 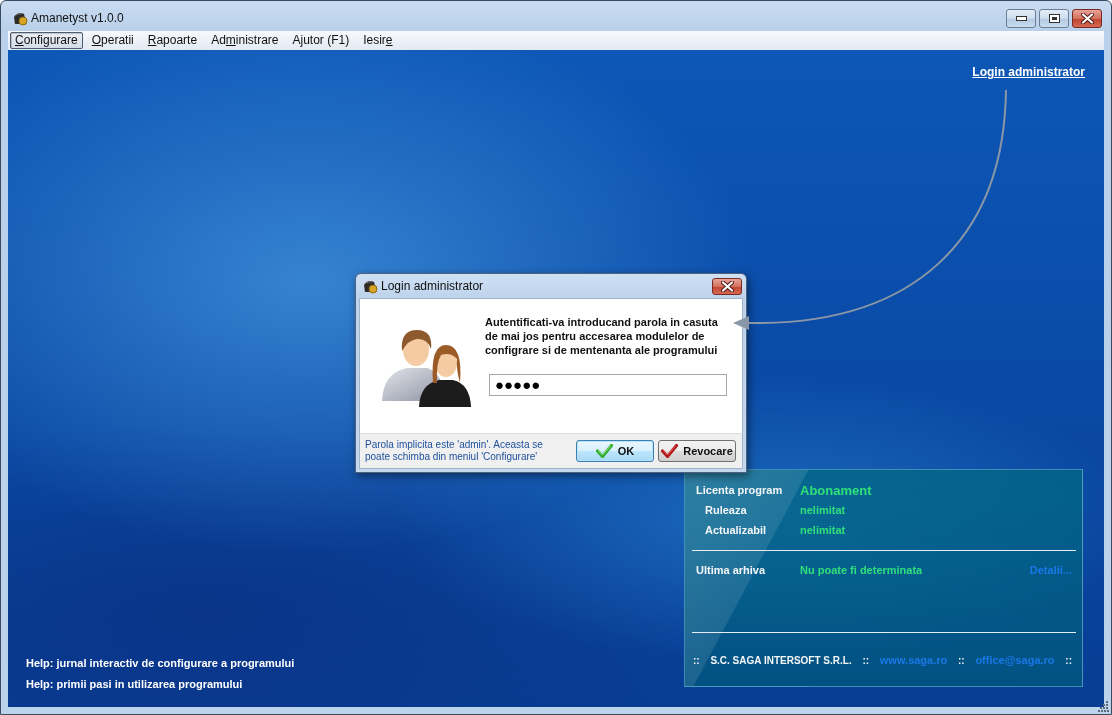 I want to click on menu-item: Operatii, so click(x=112, y=40).